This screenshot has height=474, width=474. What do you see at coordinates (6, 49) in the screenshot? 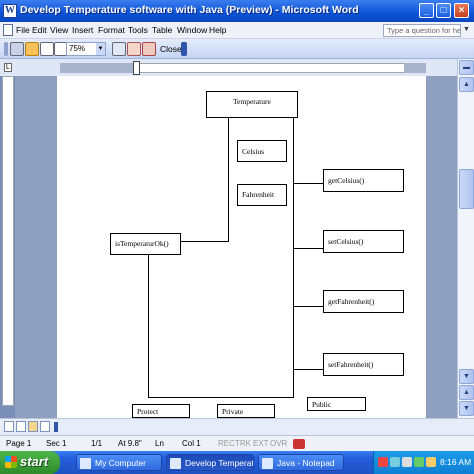
I see `toolbar-grip-icon` at bounding box center [6, 49].